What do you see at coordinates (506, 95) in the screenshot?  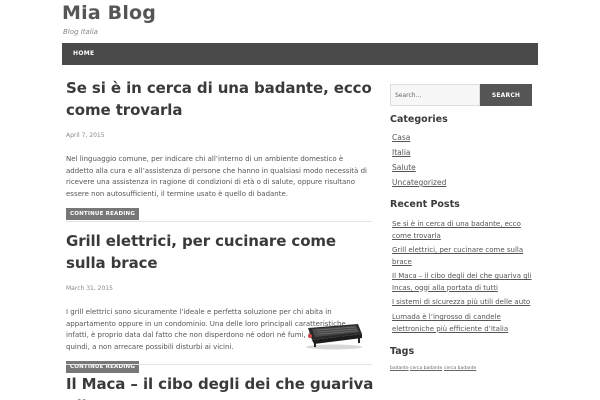 I see `search-button: SEARCH` at bounding box center [506, 95].